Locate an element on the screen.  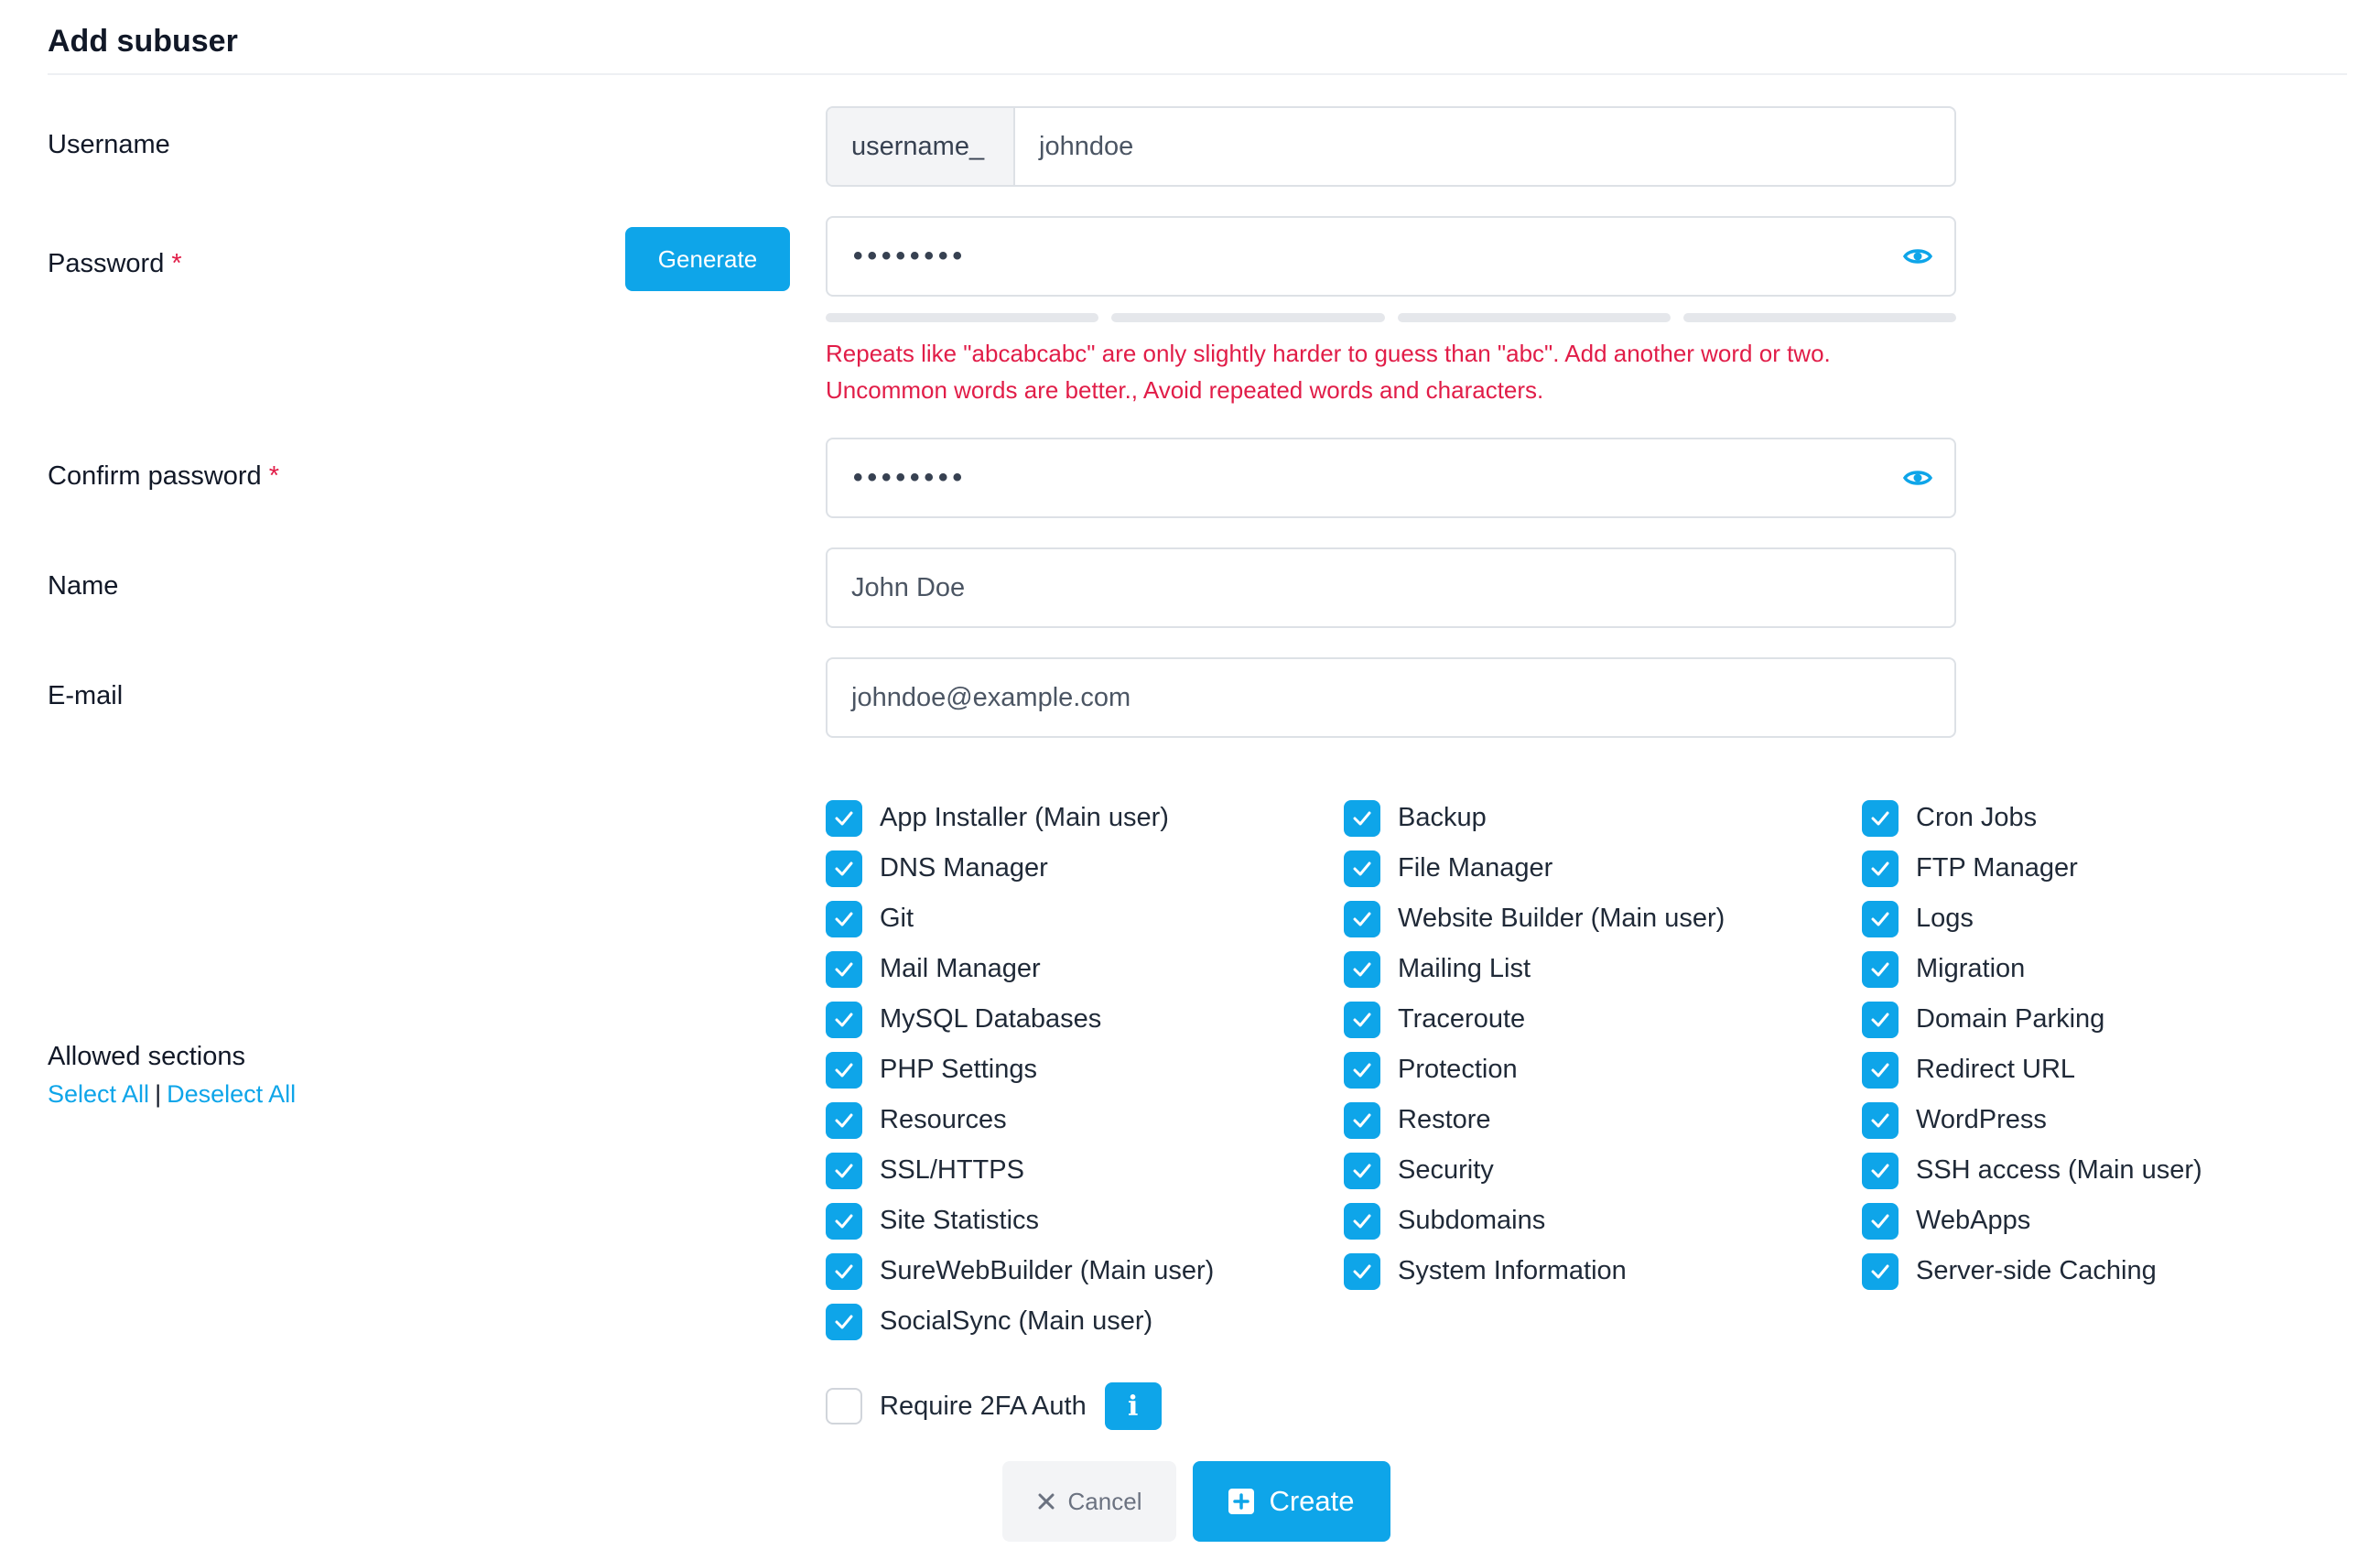
cancel-button: Cancel is located at coordinates (1089, 1501).